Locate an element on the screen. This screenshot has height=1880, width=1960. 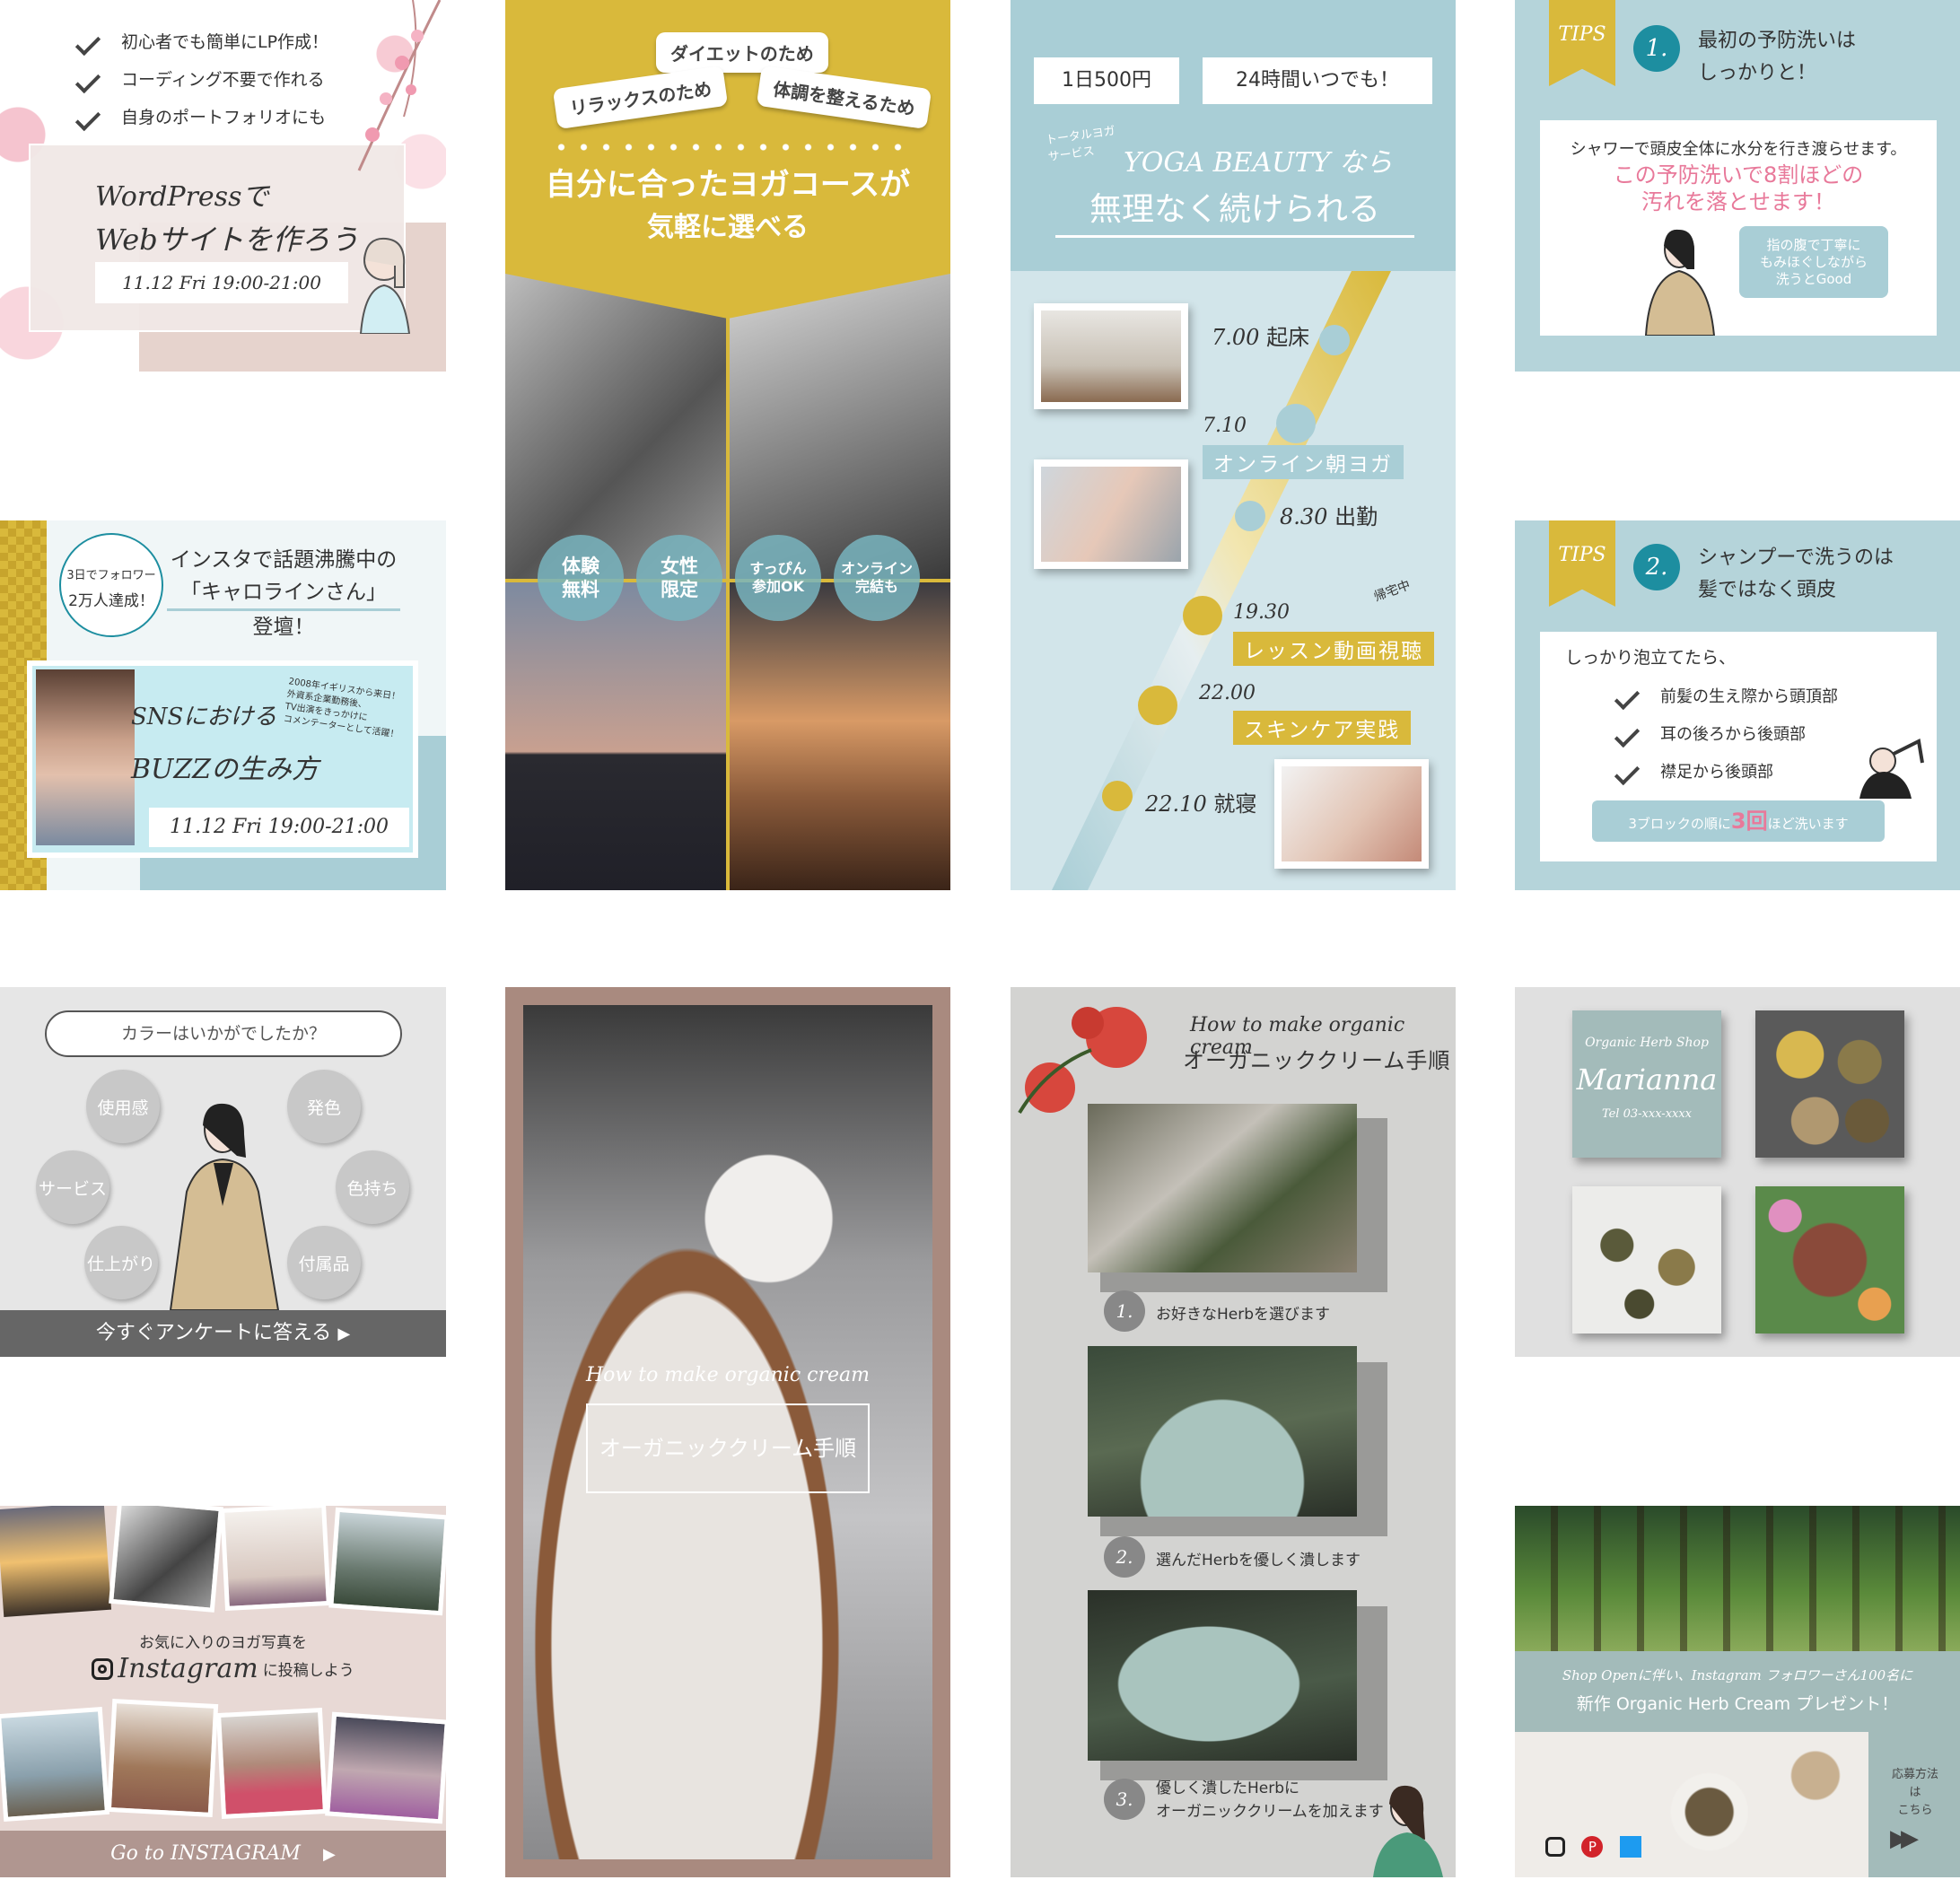
title-line-2: Webサイトを作ろう is located at coordinates (227, 240).